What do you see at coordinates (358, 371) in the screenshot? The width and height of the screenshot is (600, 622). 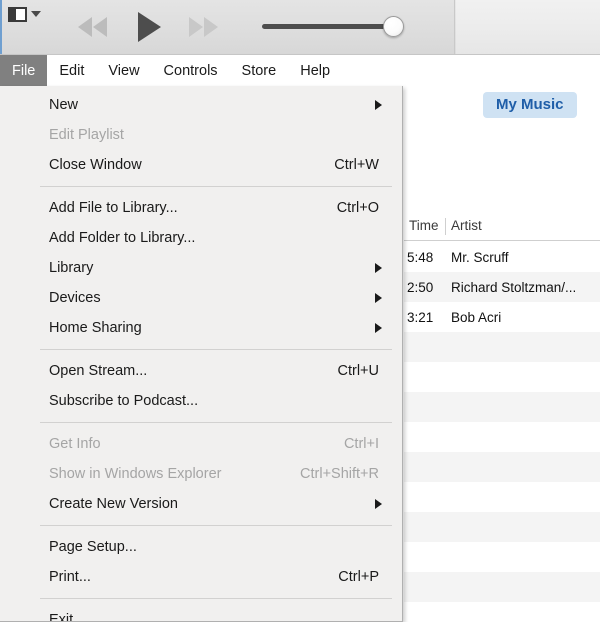 I see `menu-item-shortcut: Ctrl+U` at bounding box center [358, 371].